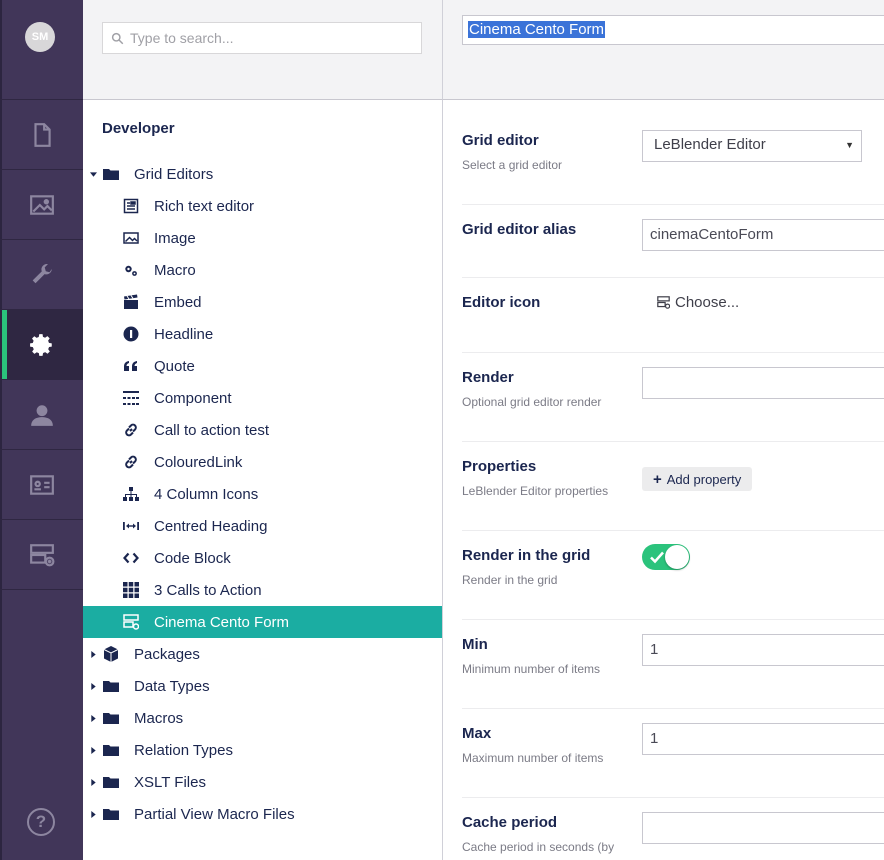  Describe the element at coordinates (262, 750) in the screenshot. I see `tree-node-relation-types: Relation Types` at that location.